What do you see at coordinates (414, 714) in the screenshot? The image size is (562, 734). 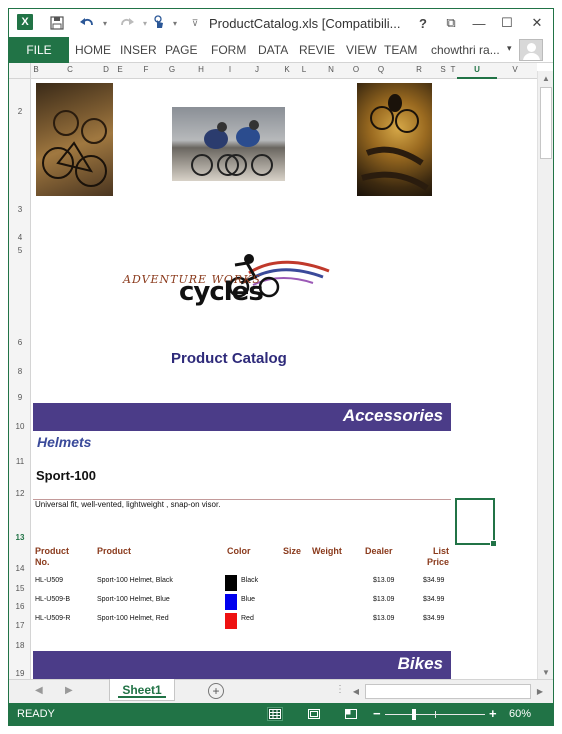 I see `zoom-slider-thumb` at bounding box center [414, 714].